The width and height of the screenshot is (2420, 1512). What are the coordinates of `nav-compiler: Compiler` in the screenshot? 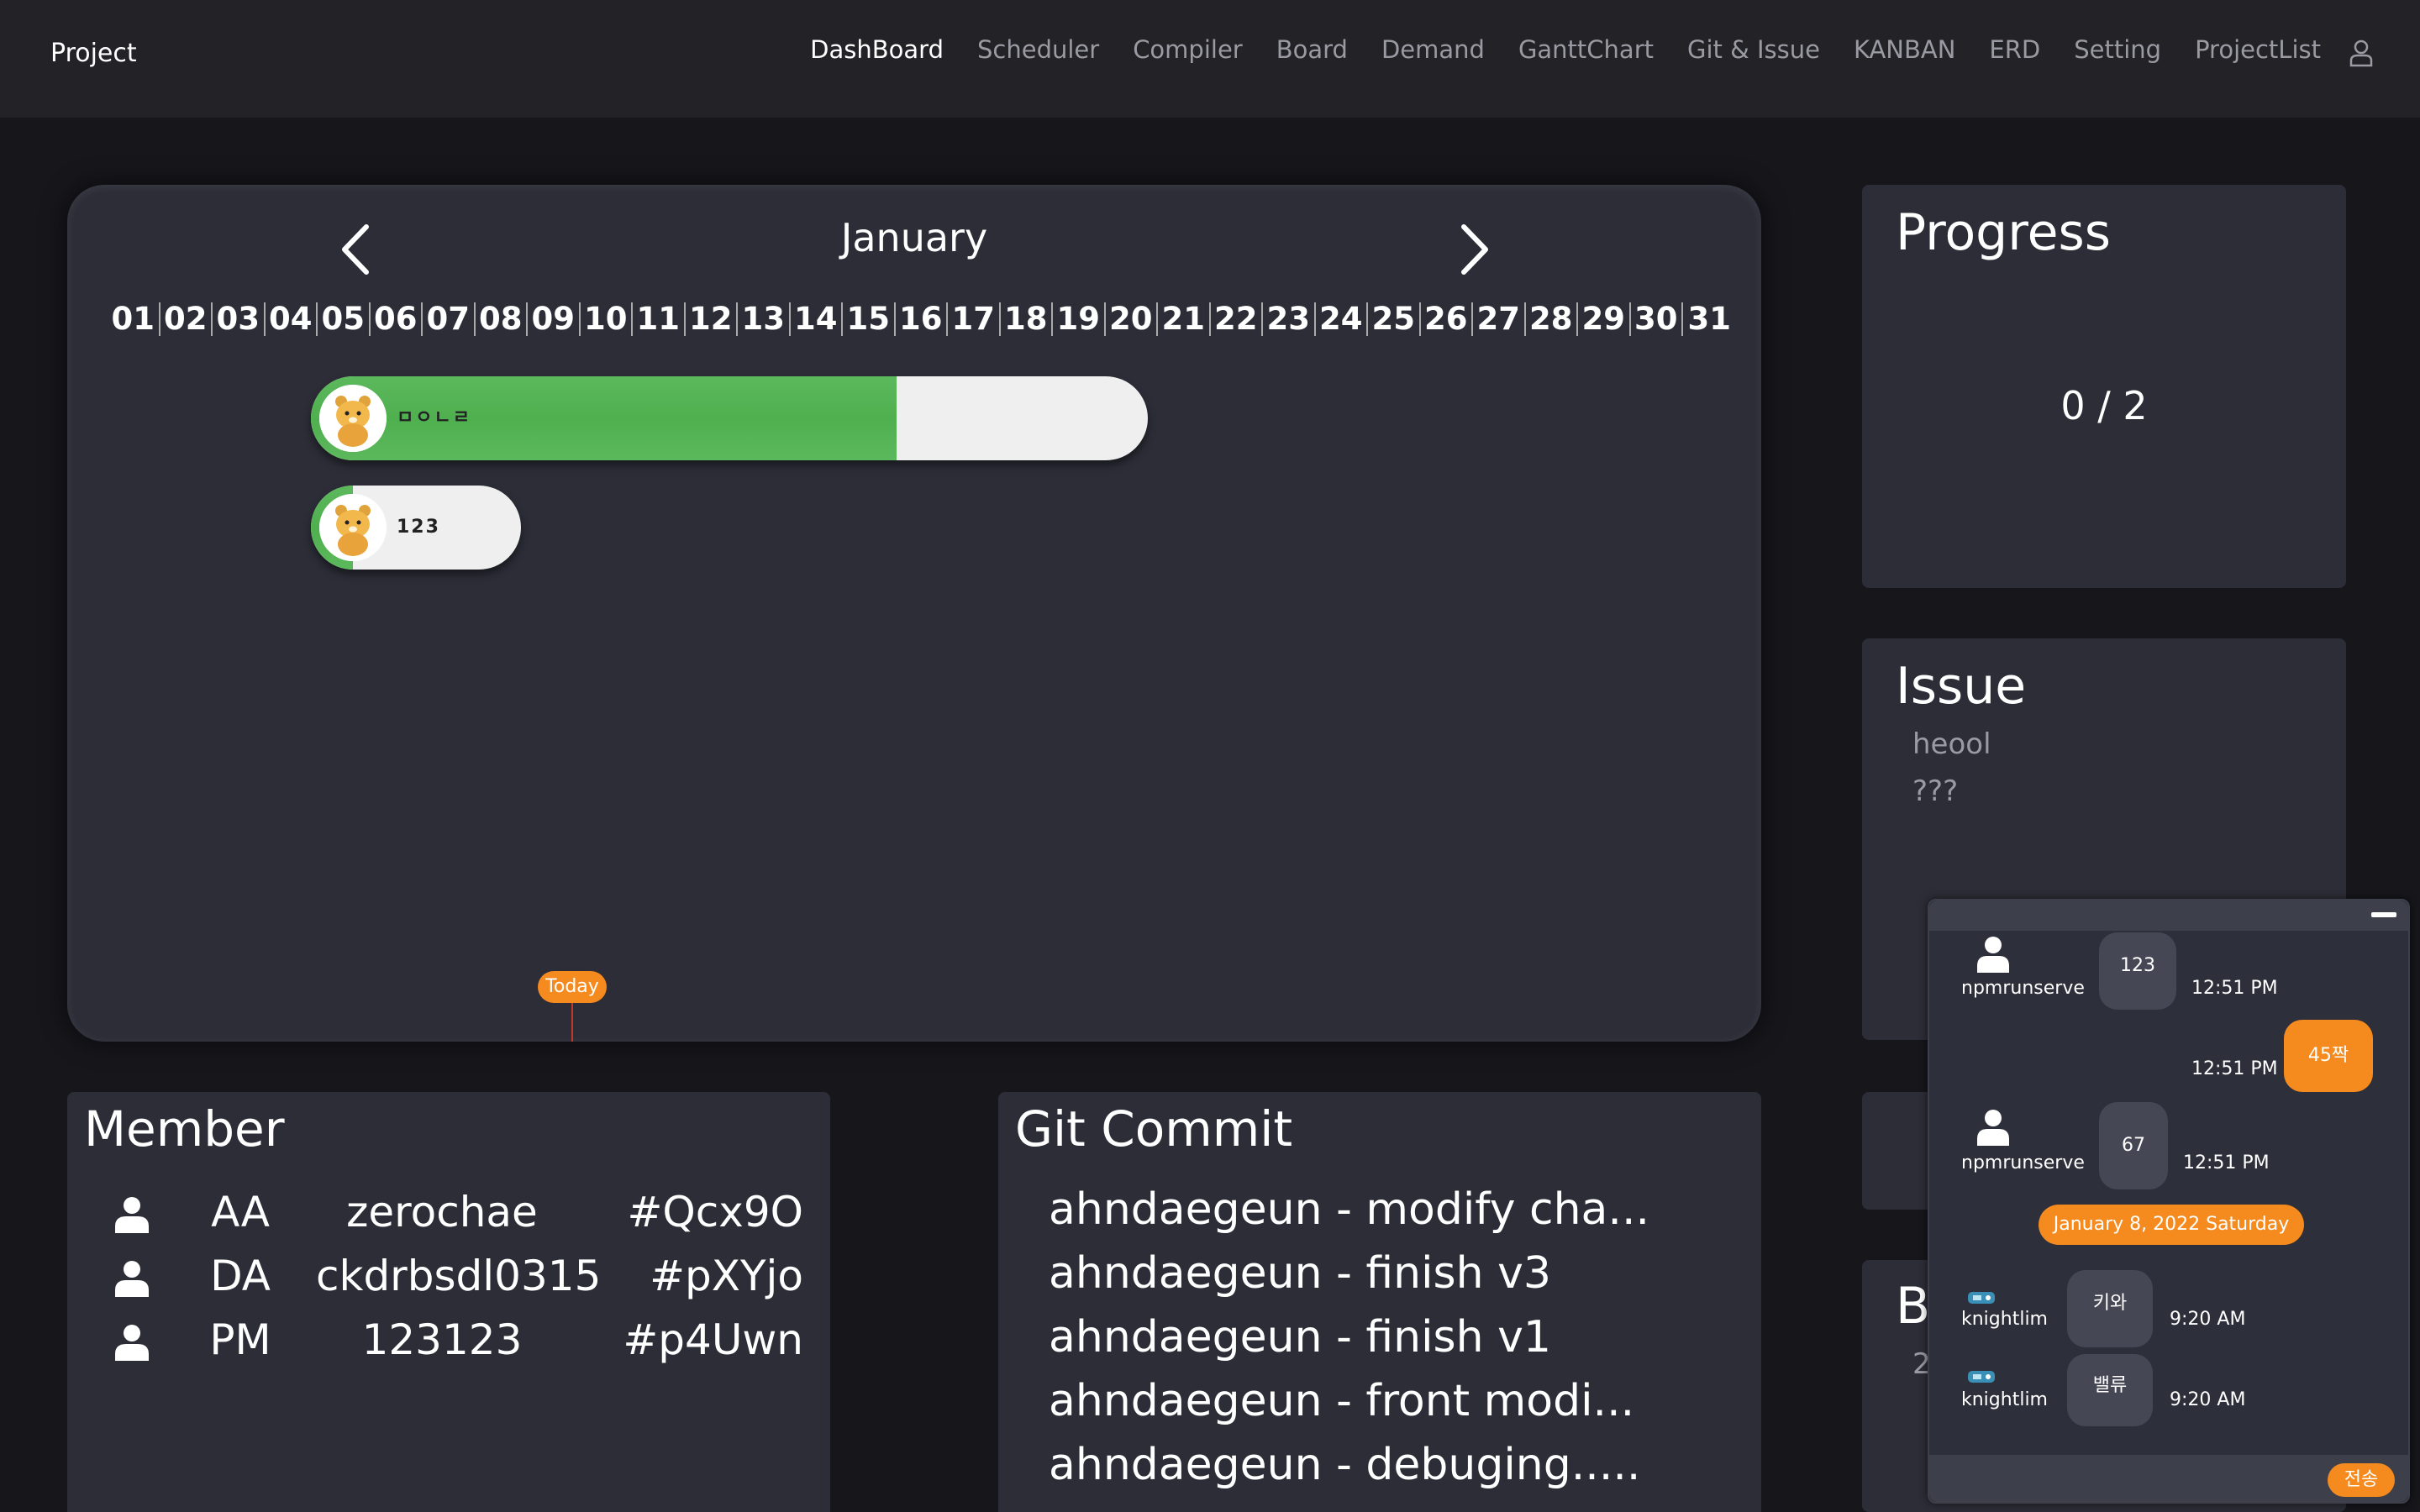 It's located at (1188, 49).